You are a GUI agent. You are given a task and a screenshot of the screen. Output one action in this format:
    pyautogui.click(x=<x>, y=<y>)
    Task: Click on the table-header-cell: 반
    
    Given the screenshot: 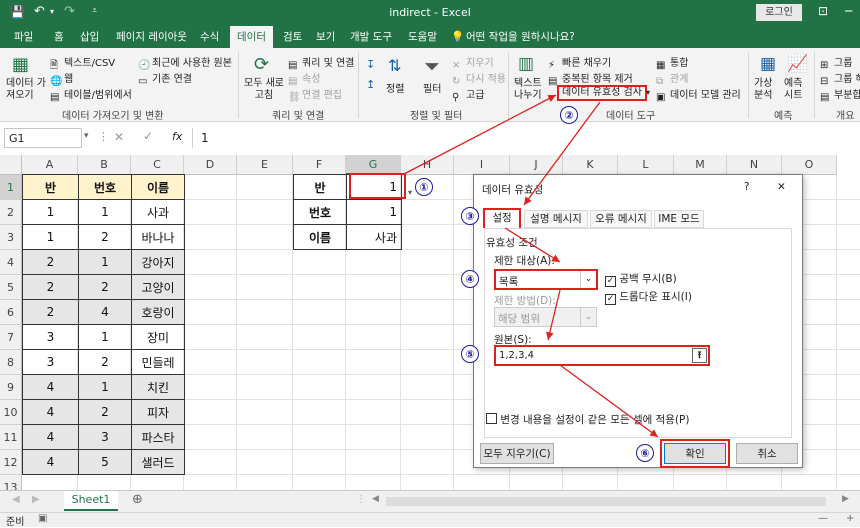 What is the action you would take?
    pyautogui.click(x=50, y=187)
    